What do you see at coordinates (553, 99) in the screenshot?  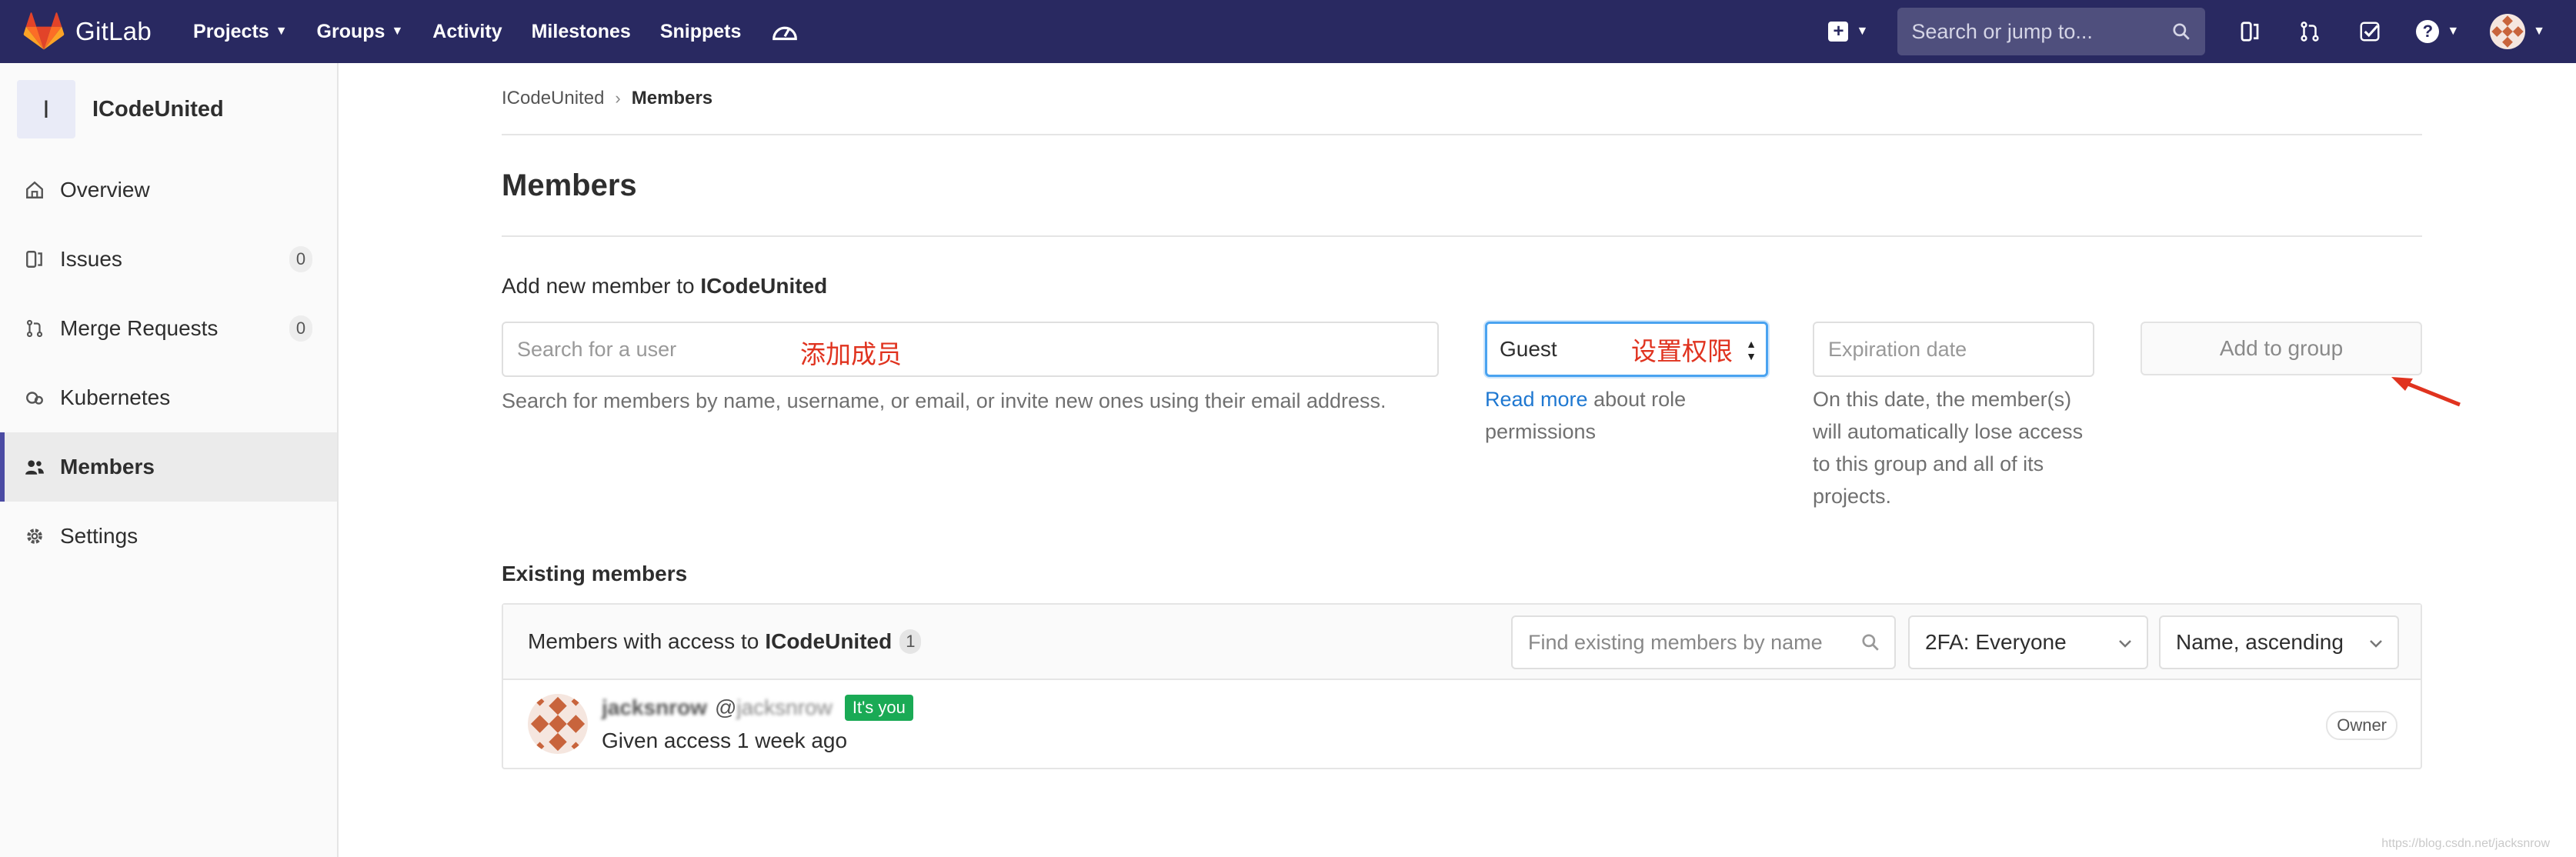 I see `breadcrumb-group-link: ICodeUnited` at bounding box center [553, 99].